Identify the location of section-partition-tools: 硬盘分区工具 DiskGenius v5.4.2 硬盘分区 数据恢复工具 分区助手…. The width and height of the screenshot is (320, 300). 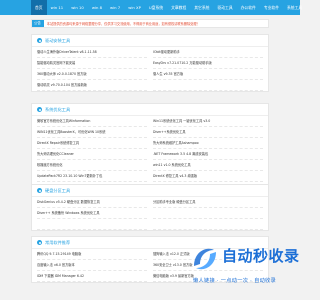
(150, 207).